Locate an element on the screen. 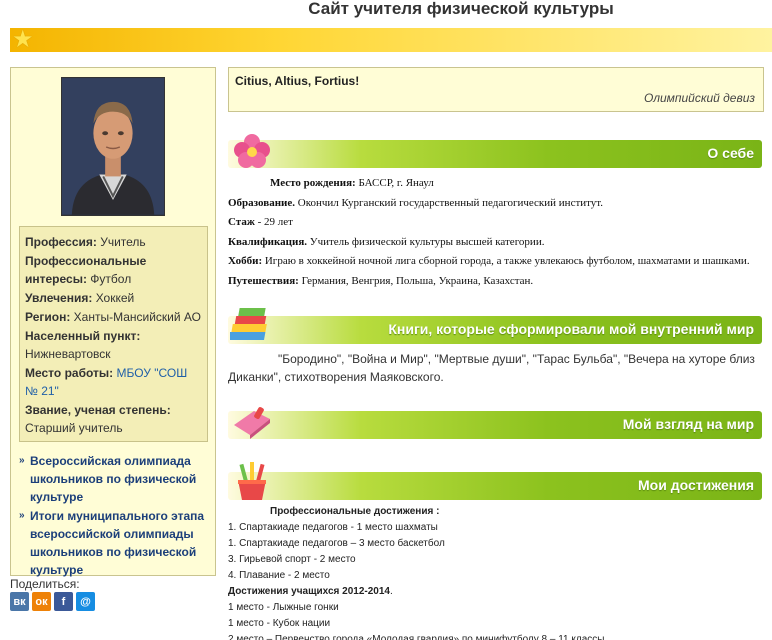 The height and width of the screenshot is (640, 772). about-title: О себе is located at coordinates (730, 153).